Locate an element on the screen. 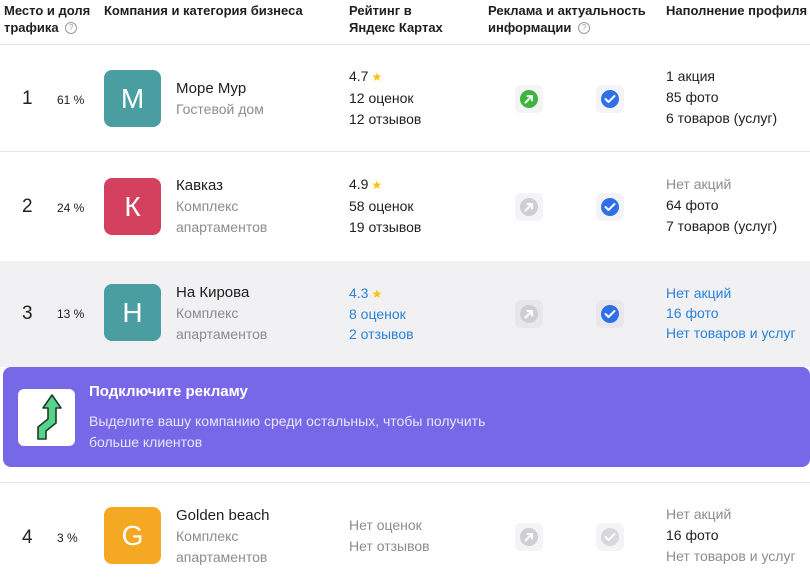 Image resolution: width=810 pixels, height=581 pixels. header-profile: Наполнение профиля is located at coordinates (737, 10).